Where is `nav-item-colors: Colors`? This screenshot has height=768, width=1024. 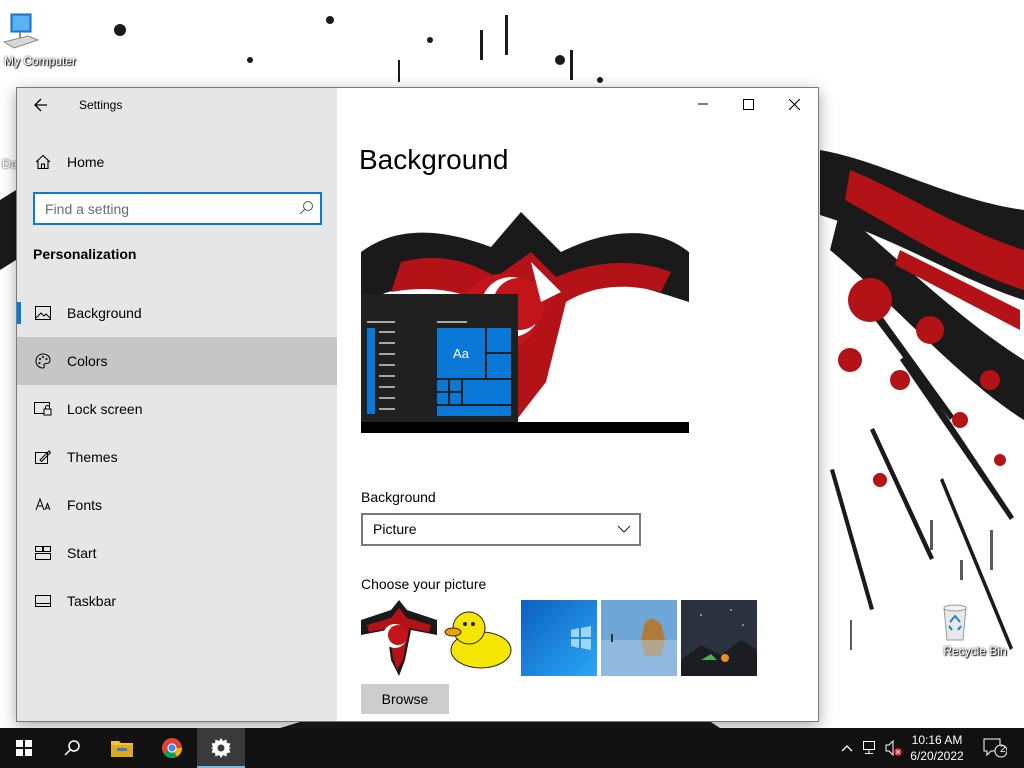
nav-item-colors: Colors is located at coordinates (177, 361).